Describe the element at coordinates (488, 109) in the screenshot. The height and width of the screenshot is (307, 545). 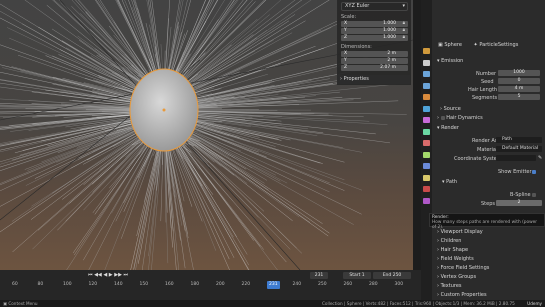
I see `source-panel-header: › Source` at that location.